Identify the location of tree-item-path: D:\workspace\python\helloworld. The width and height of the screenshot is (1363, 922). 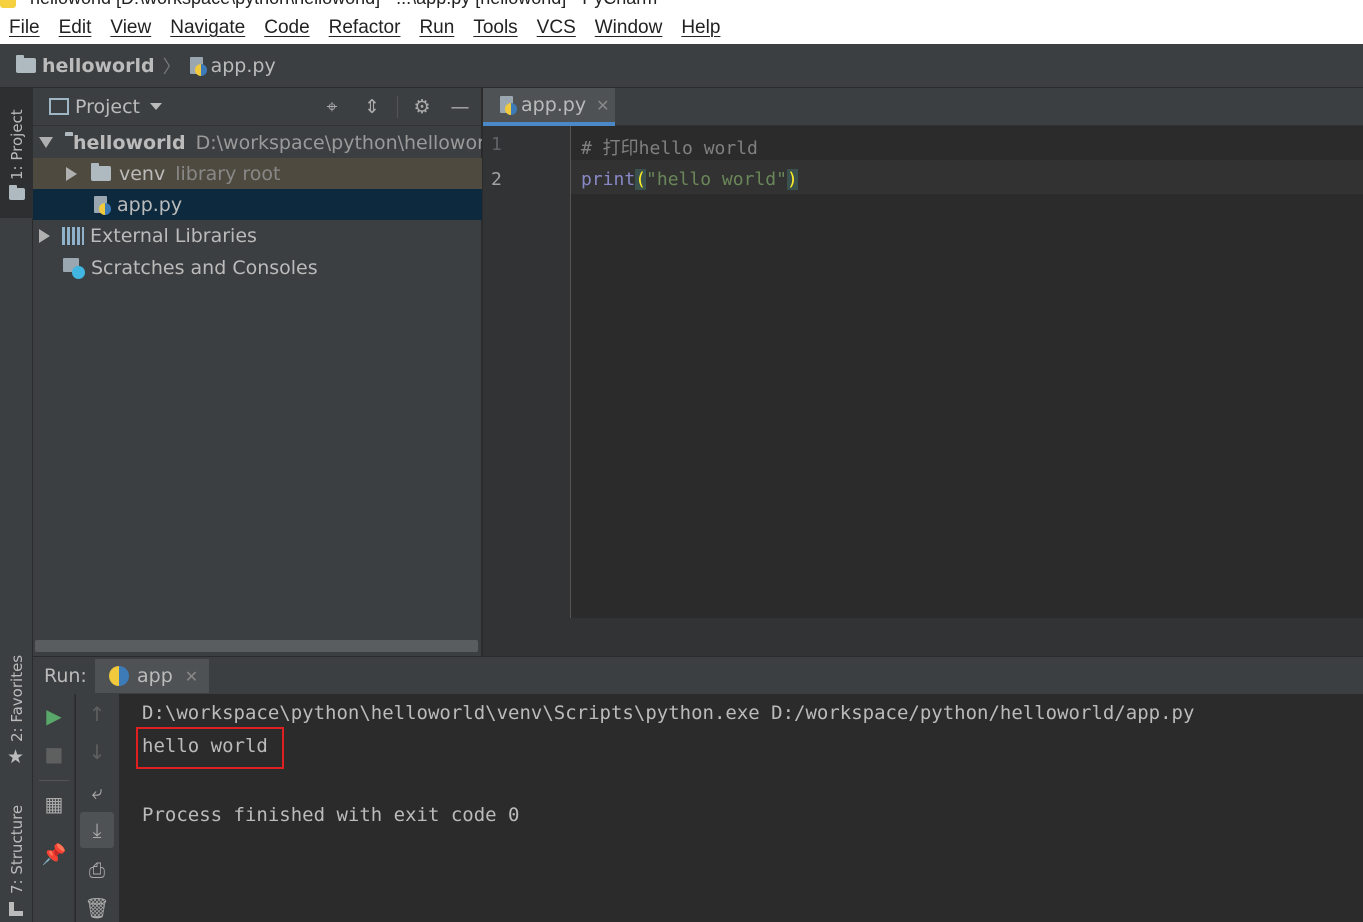
(338, 142).